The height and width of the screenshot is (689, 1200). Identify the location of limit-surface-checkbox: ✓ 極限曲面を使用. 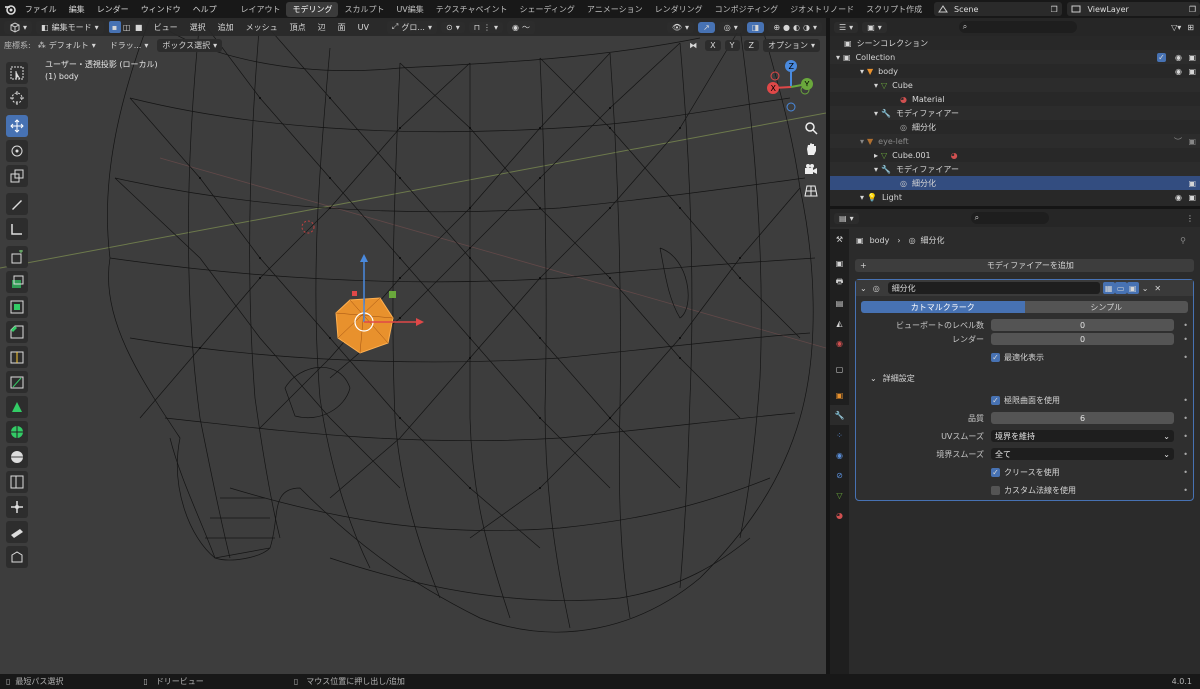
(1025, 400).